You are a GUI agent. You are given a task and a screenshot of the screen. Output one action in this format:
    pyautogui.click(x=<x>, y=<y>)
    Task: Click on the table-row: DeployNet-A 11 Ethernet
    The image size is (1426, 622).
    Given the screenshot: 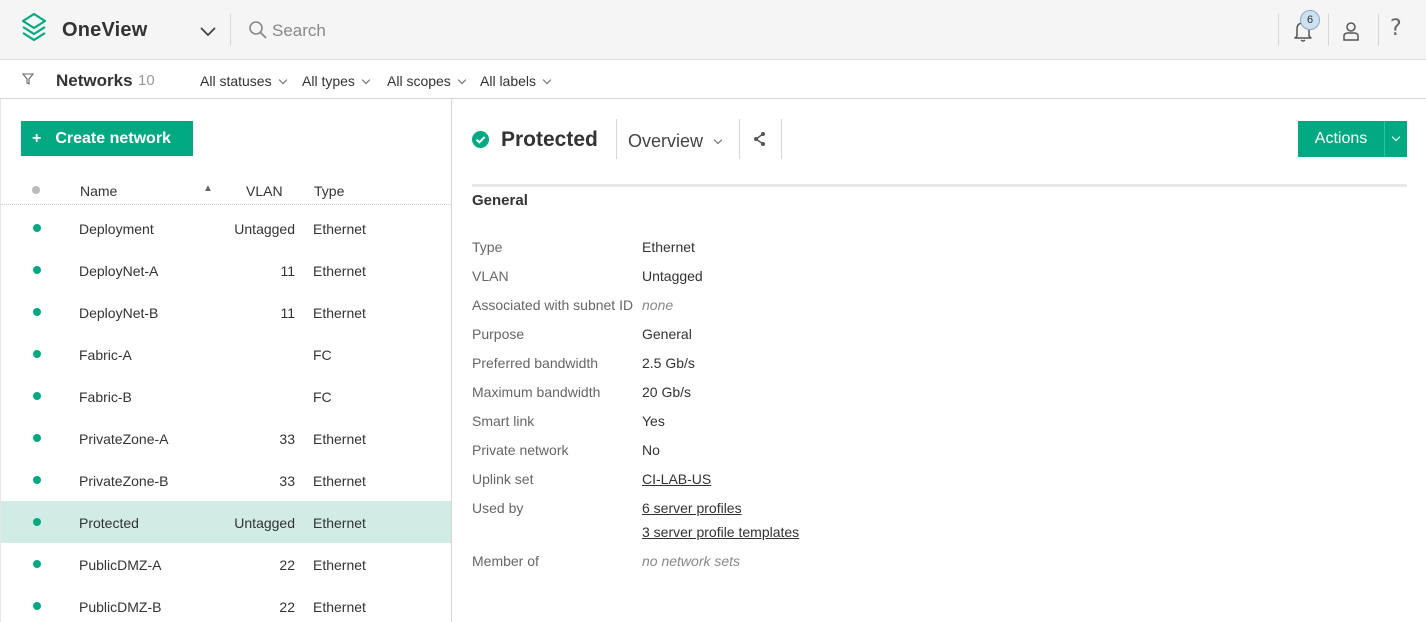 What is the action you would take?
    pyautogui.click(x=226, y=270)
    